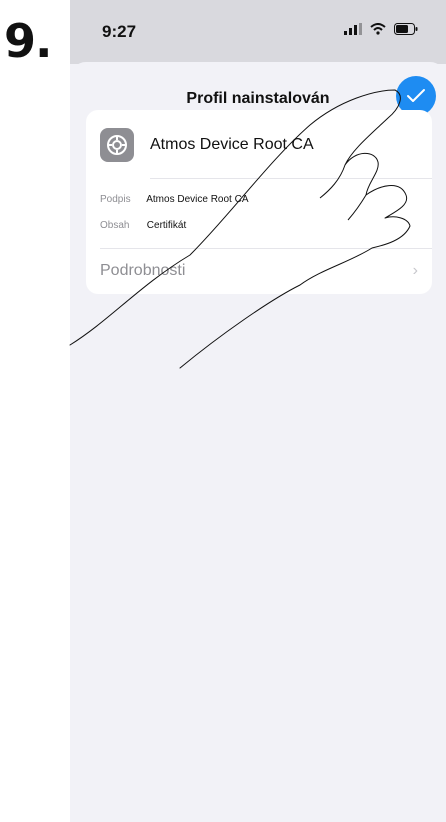 This screenshot has height=822, width=446. Describe the element at coordinates (258, 98) in the screenshot. I see `sheet-title: Profil nainstalován` at that location.